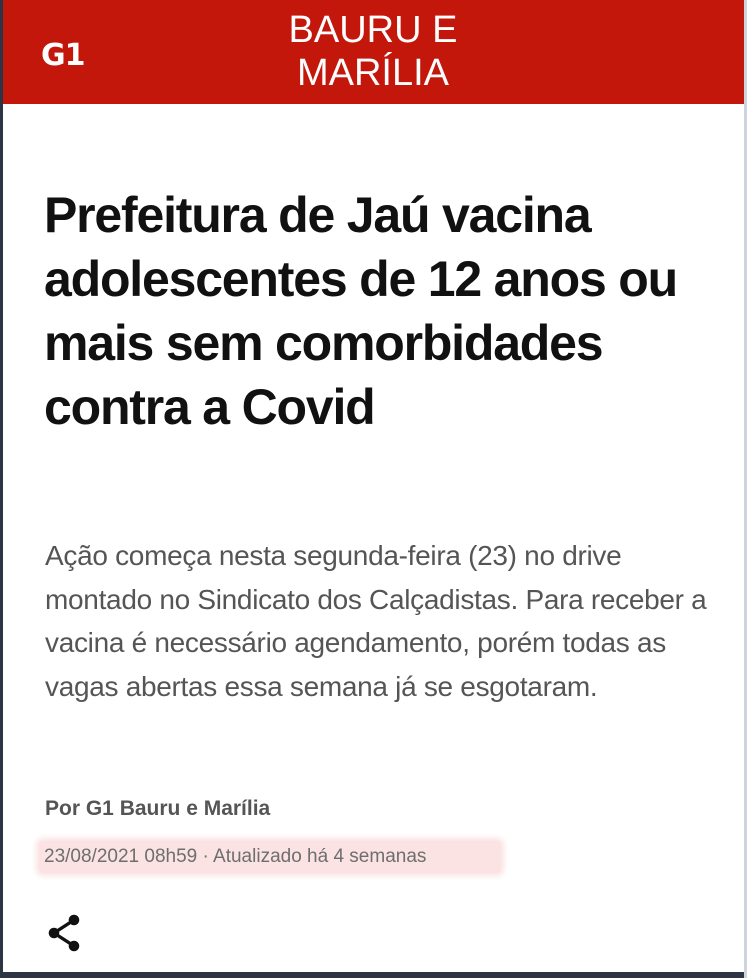 This screenshot has height=978, width=747. Describe the element at coordinates (373, 975) in the screenshot. I see `bottom-edge` at that location.